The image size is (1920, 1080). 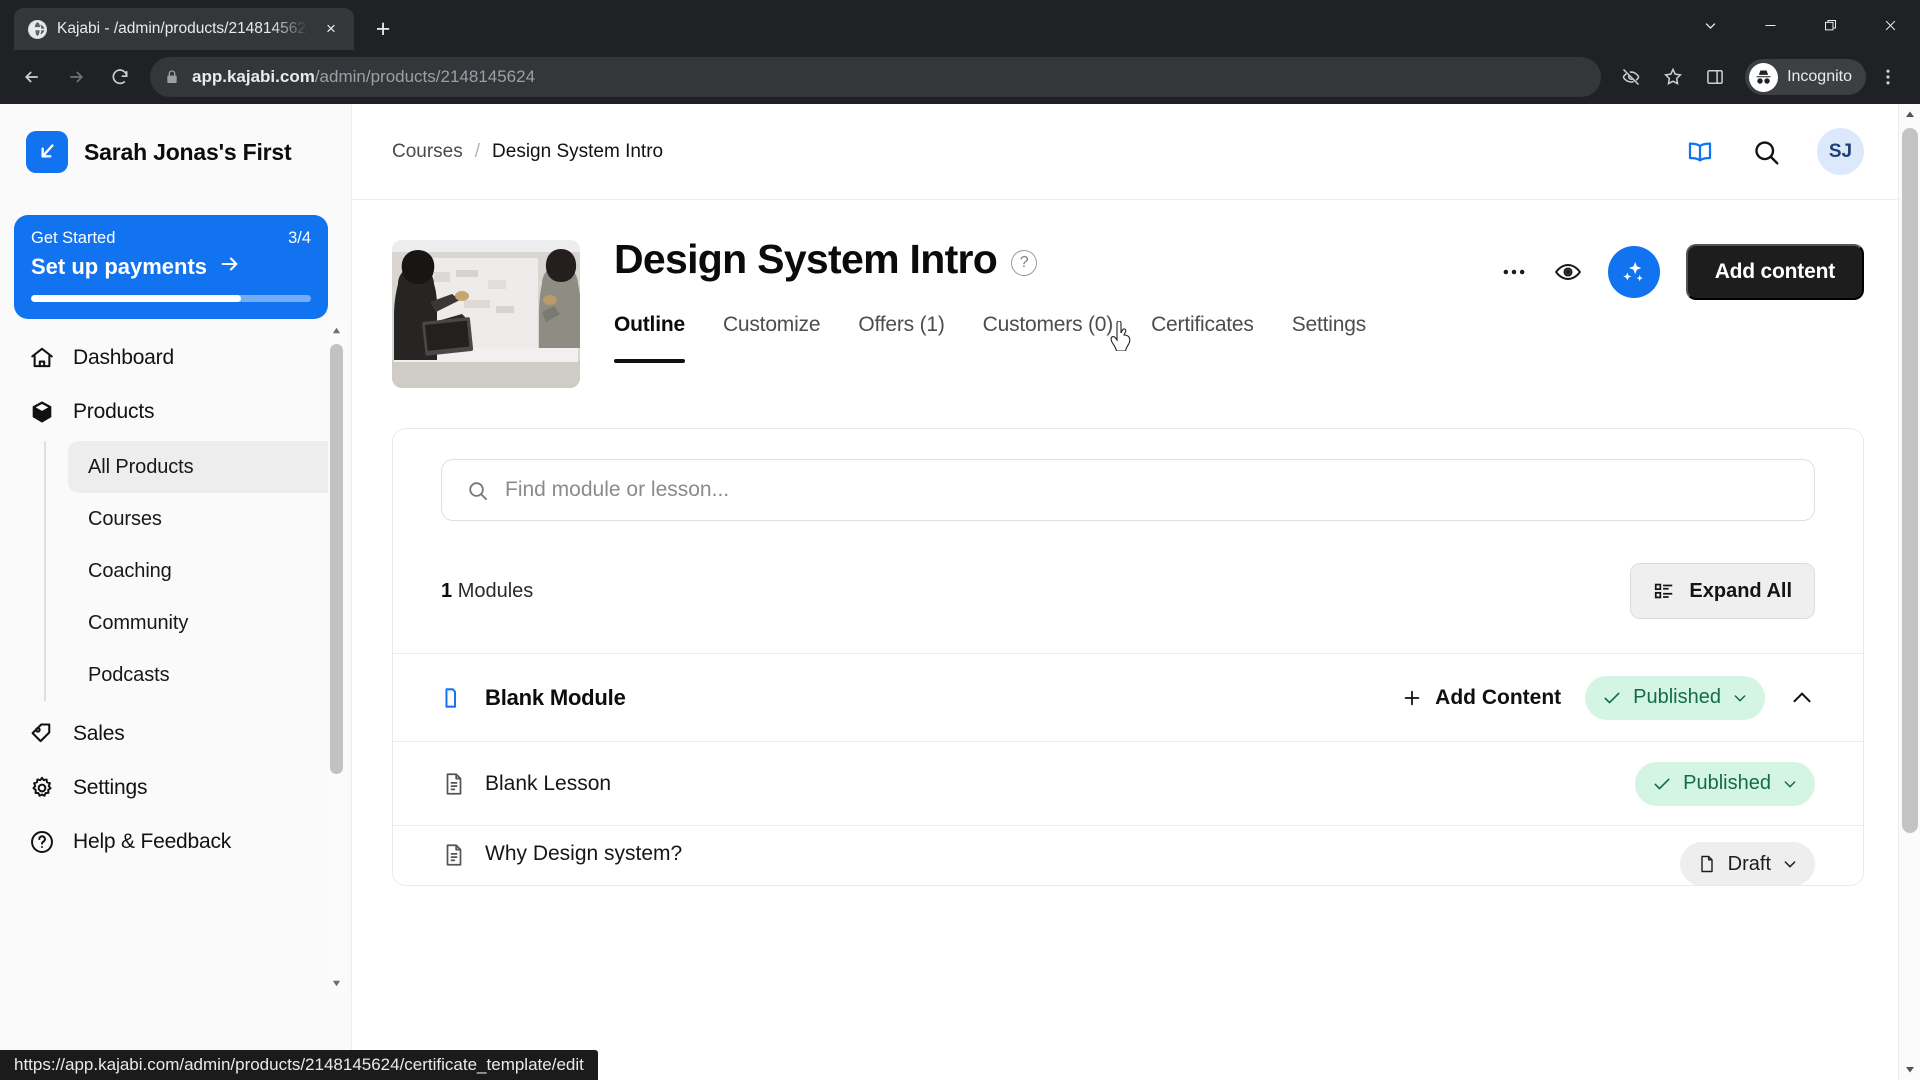 I want to click on get-started-action-label: Set up payments, so click(x=119, y=266).